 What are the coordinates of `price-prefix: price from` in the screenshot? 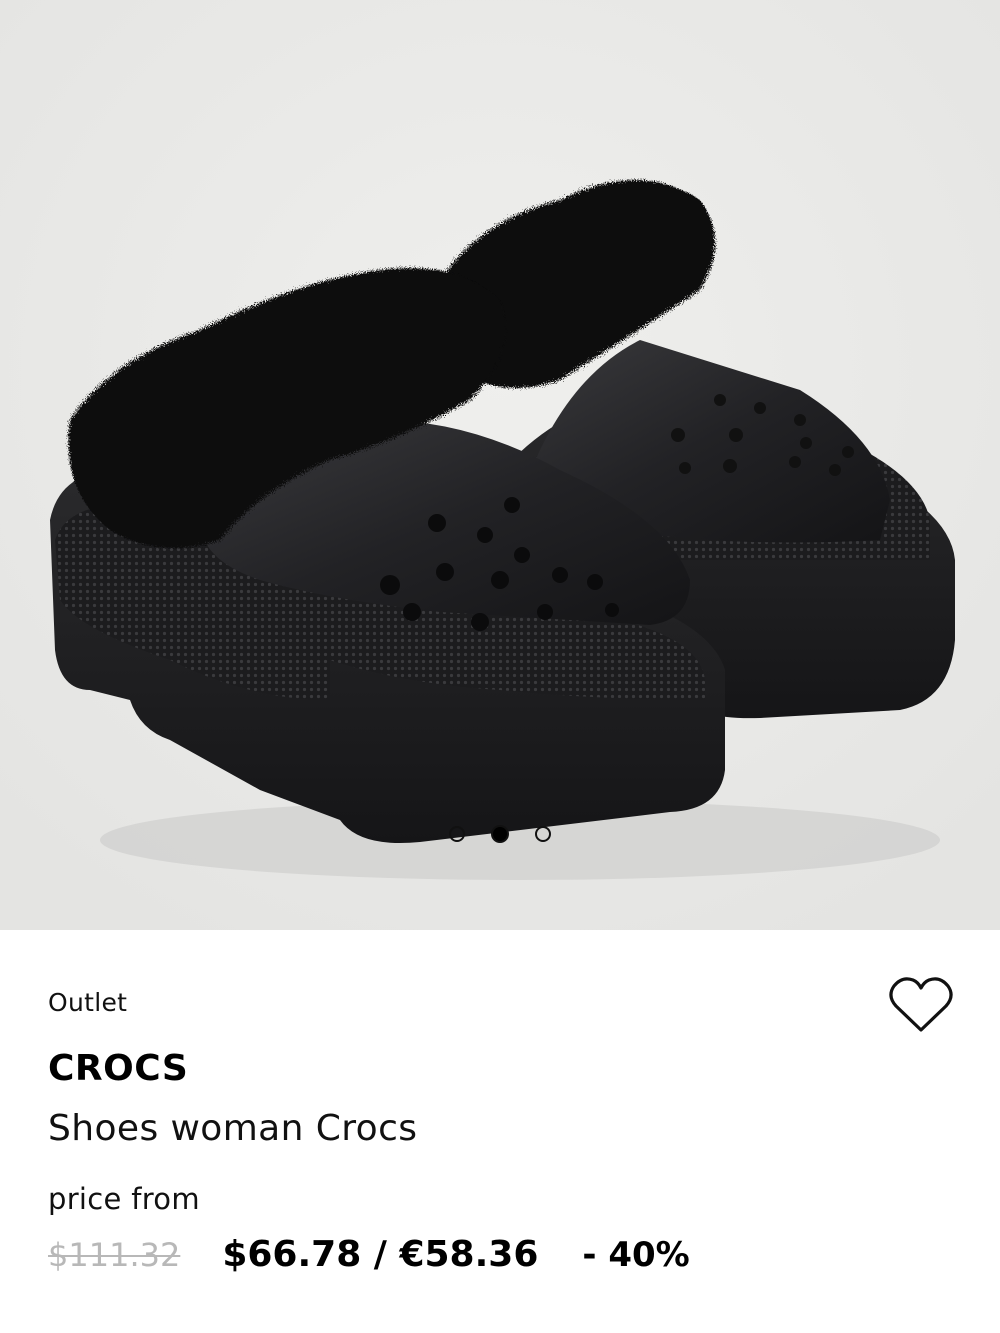 It's located at (124, 1199).